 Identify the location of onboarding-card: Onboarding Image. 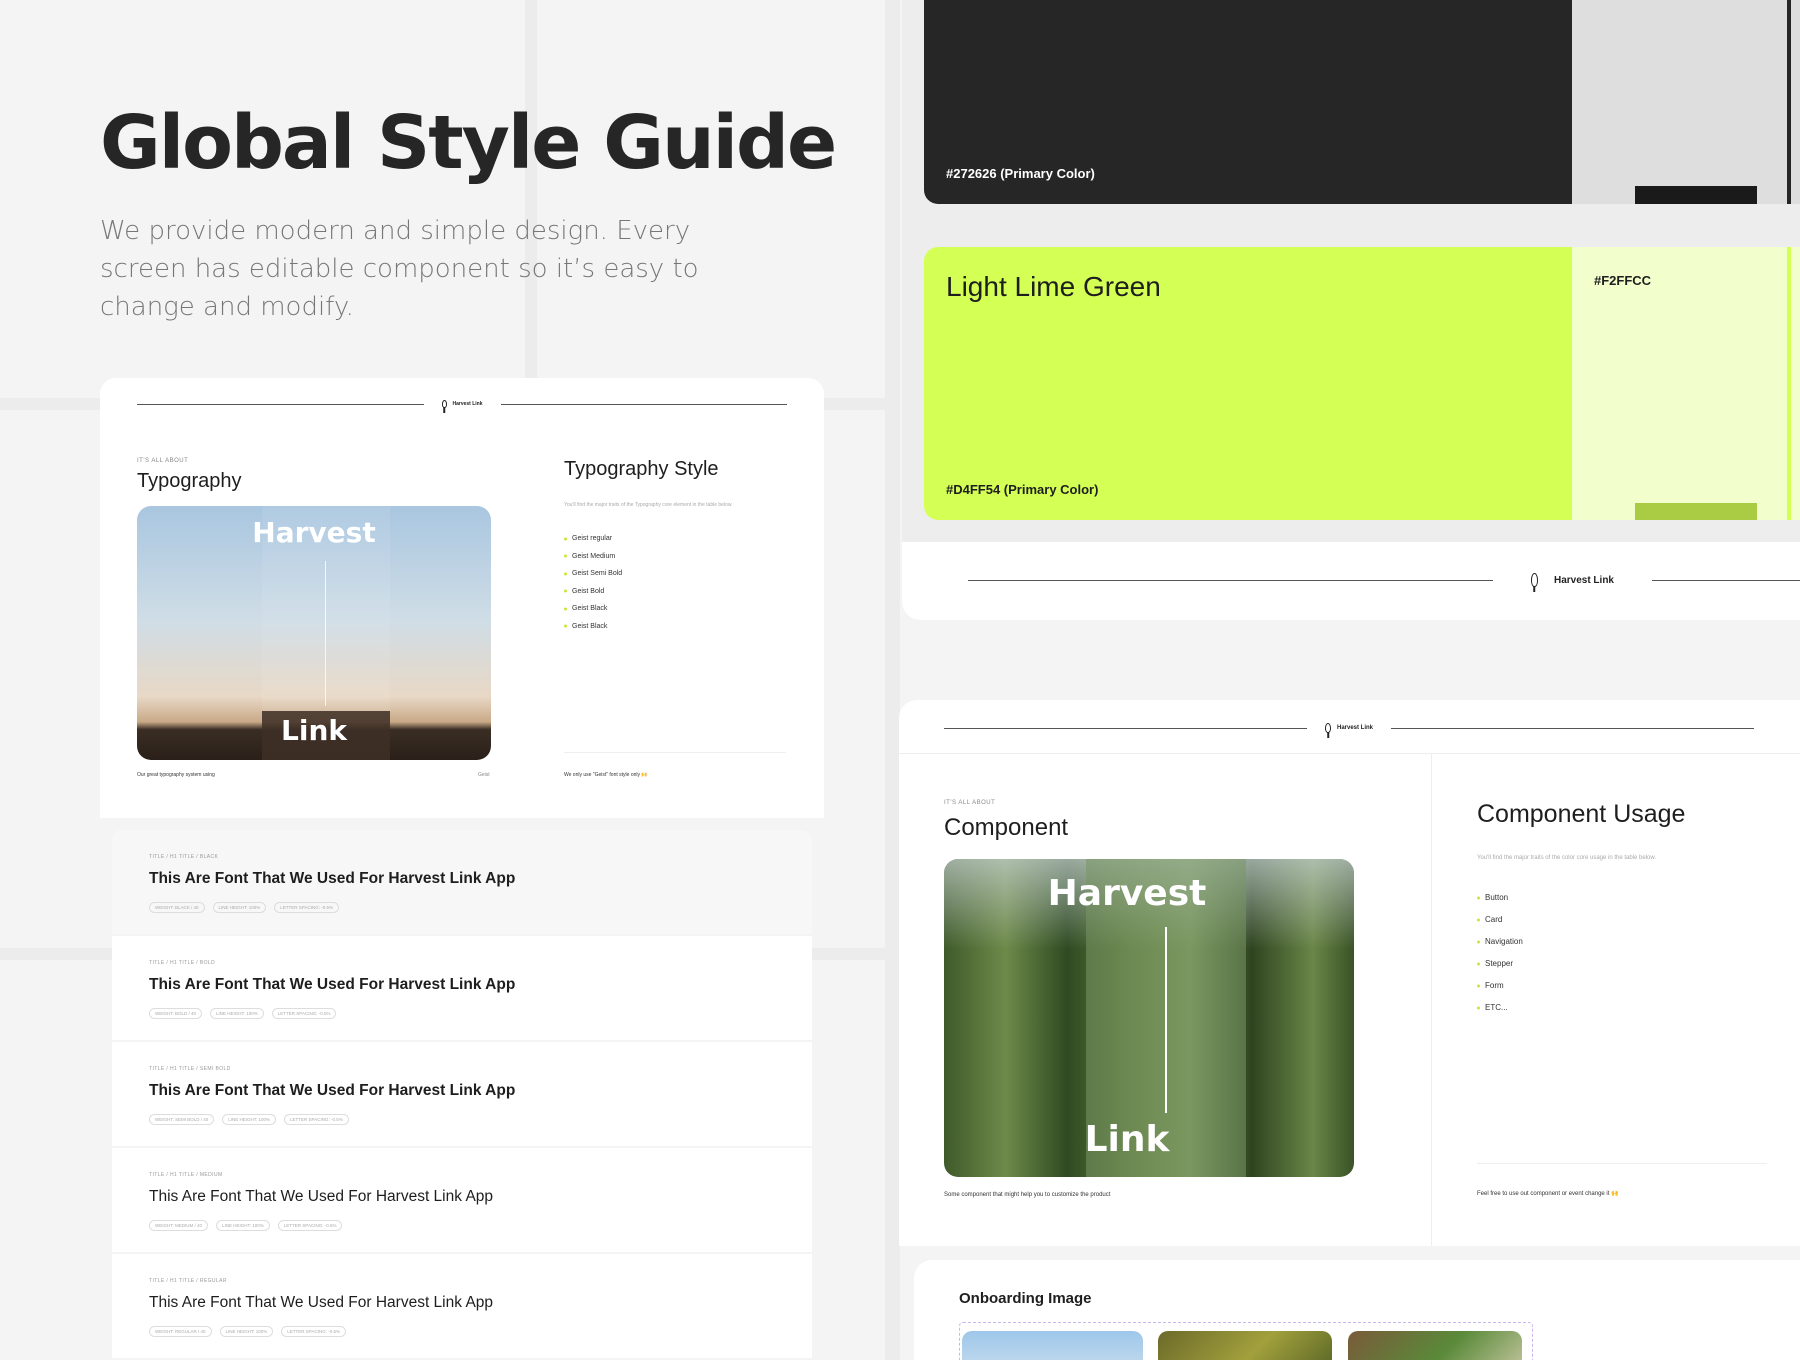
(1357, 1310).